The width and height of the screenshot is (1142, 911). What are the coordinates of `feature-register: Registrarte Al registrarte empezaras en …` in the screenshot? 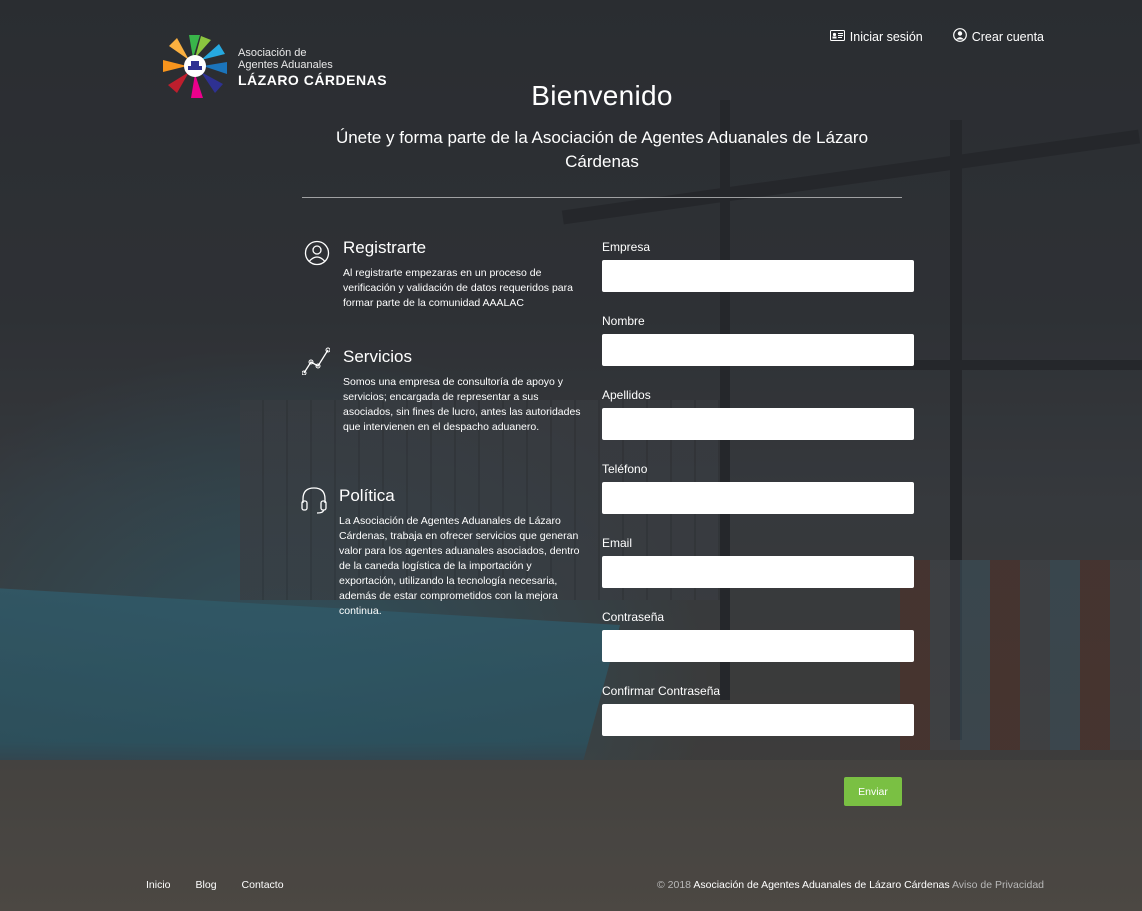 It's located at (445, 274).